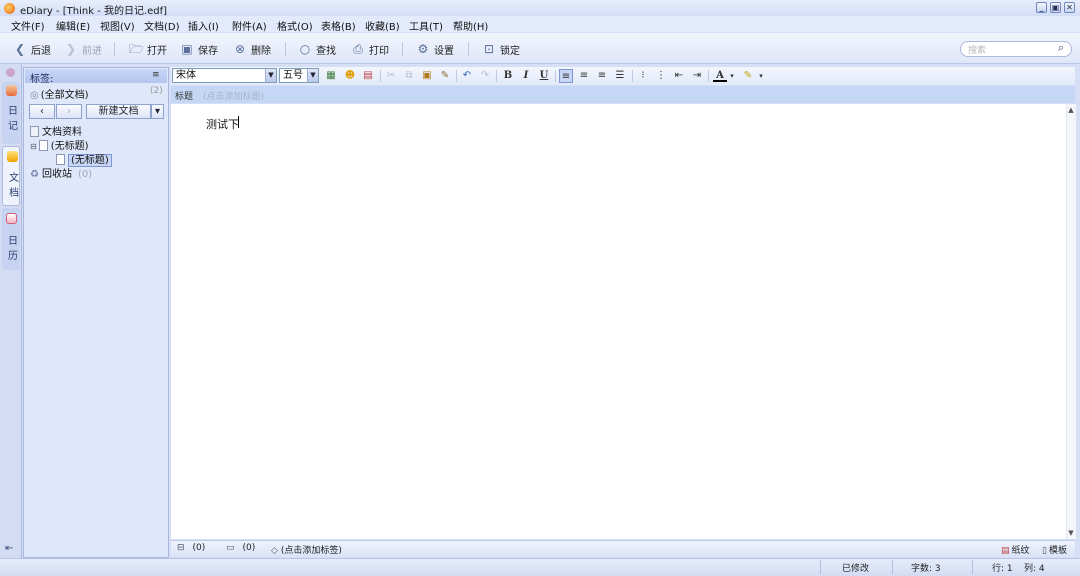 The image size is (1080, 576). Describe the element at coordinates (240, 49) in the screenshot. I see `delete-icon: ⊗` at that location.